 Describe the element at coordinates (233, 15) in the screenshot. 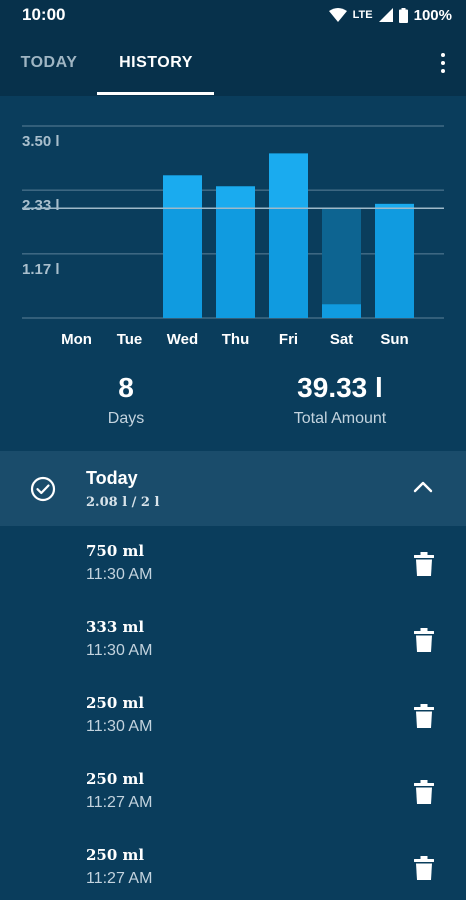

I see `status-bar: 10:00 LTE 100%` at that location.